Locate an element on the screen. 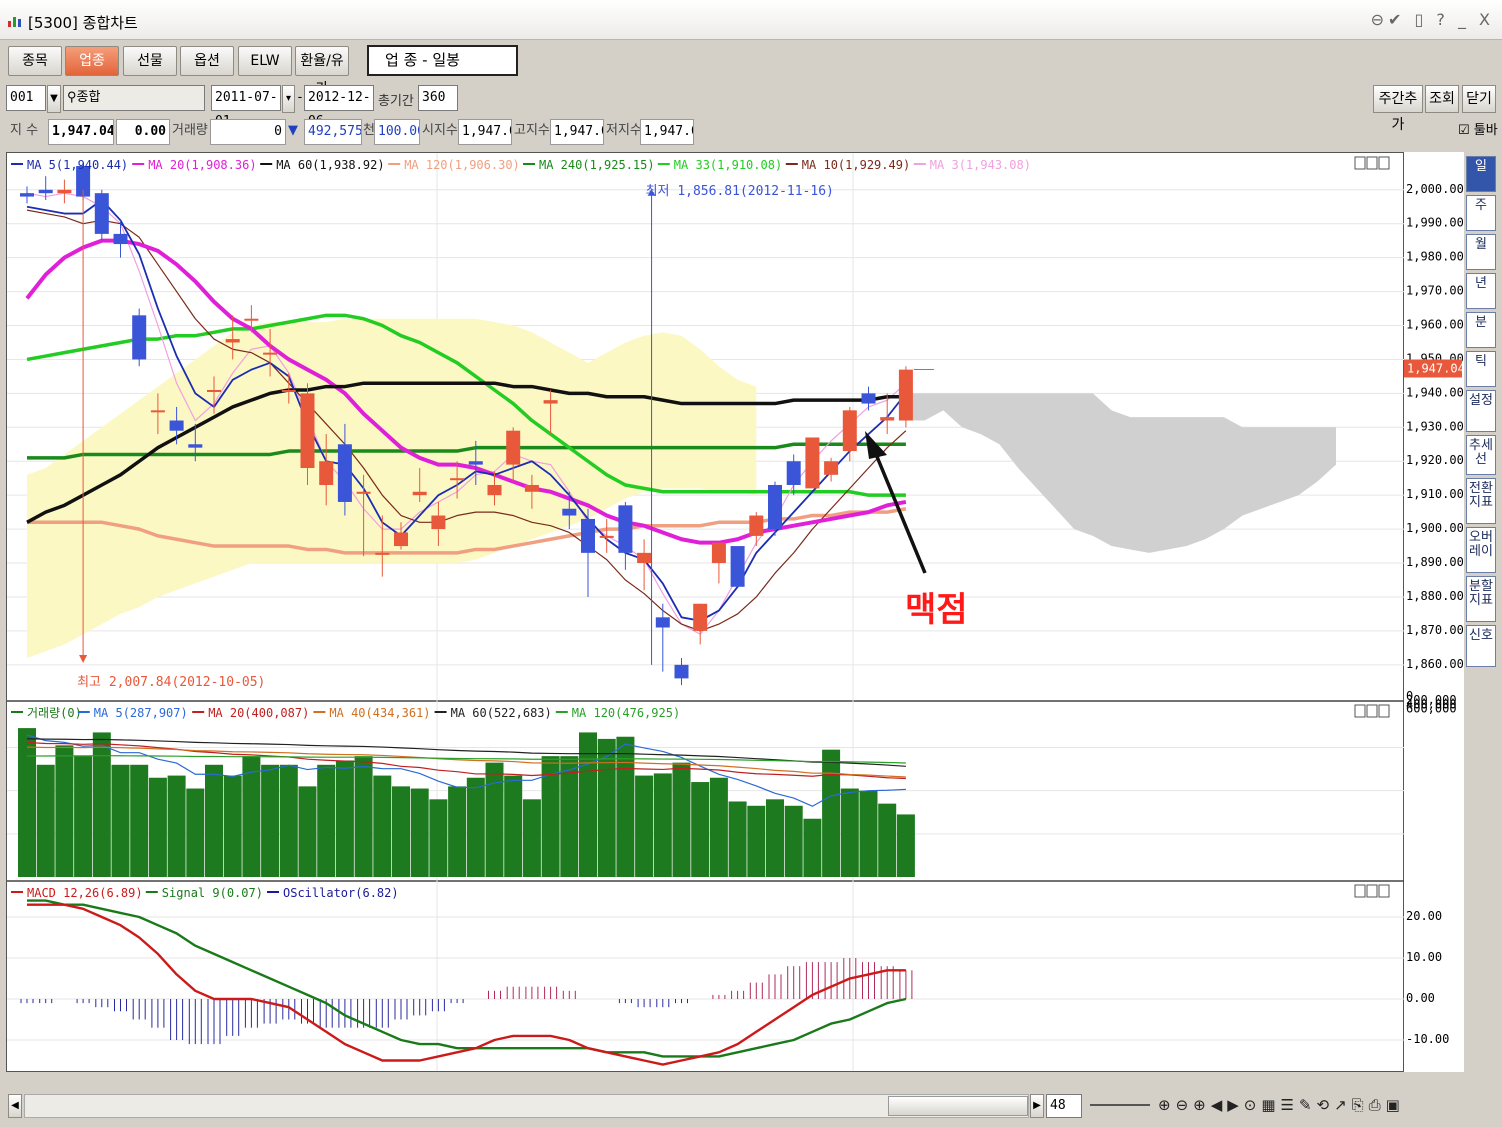  period-button-7: 추세선 is located at coordinates (1481, 455).